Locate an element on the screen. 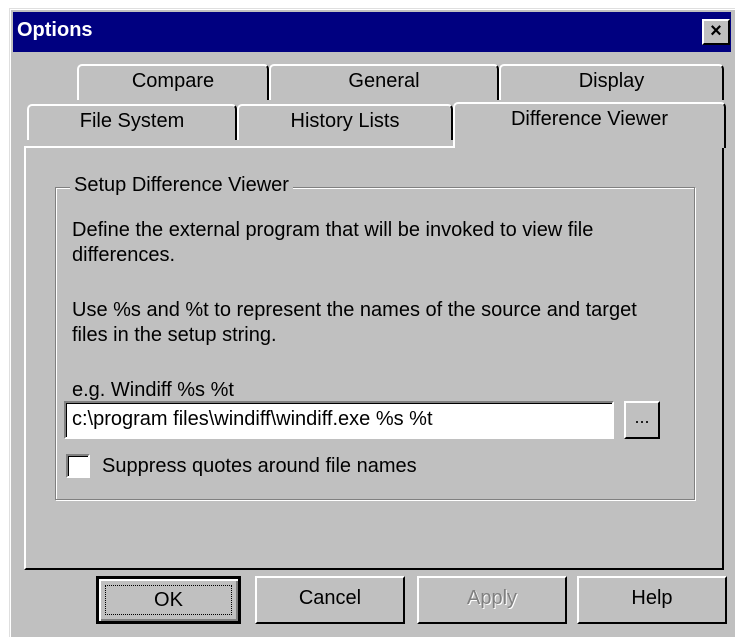  tab-history-lists: History Lists is located at coordinates (345, 122).